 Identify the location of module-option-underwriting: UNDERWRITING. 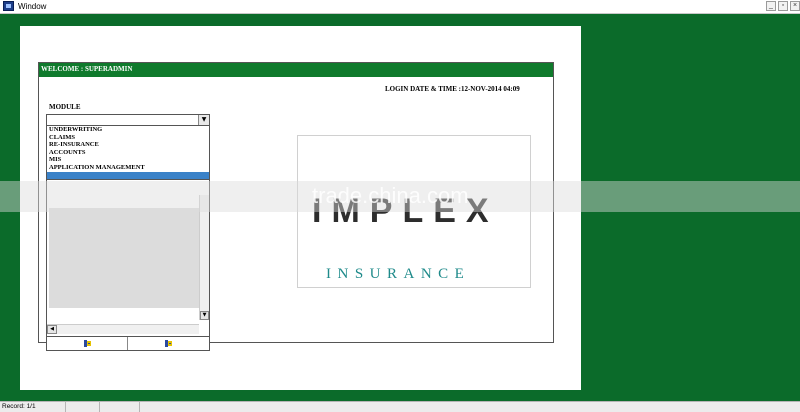
(128, 130).